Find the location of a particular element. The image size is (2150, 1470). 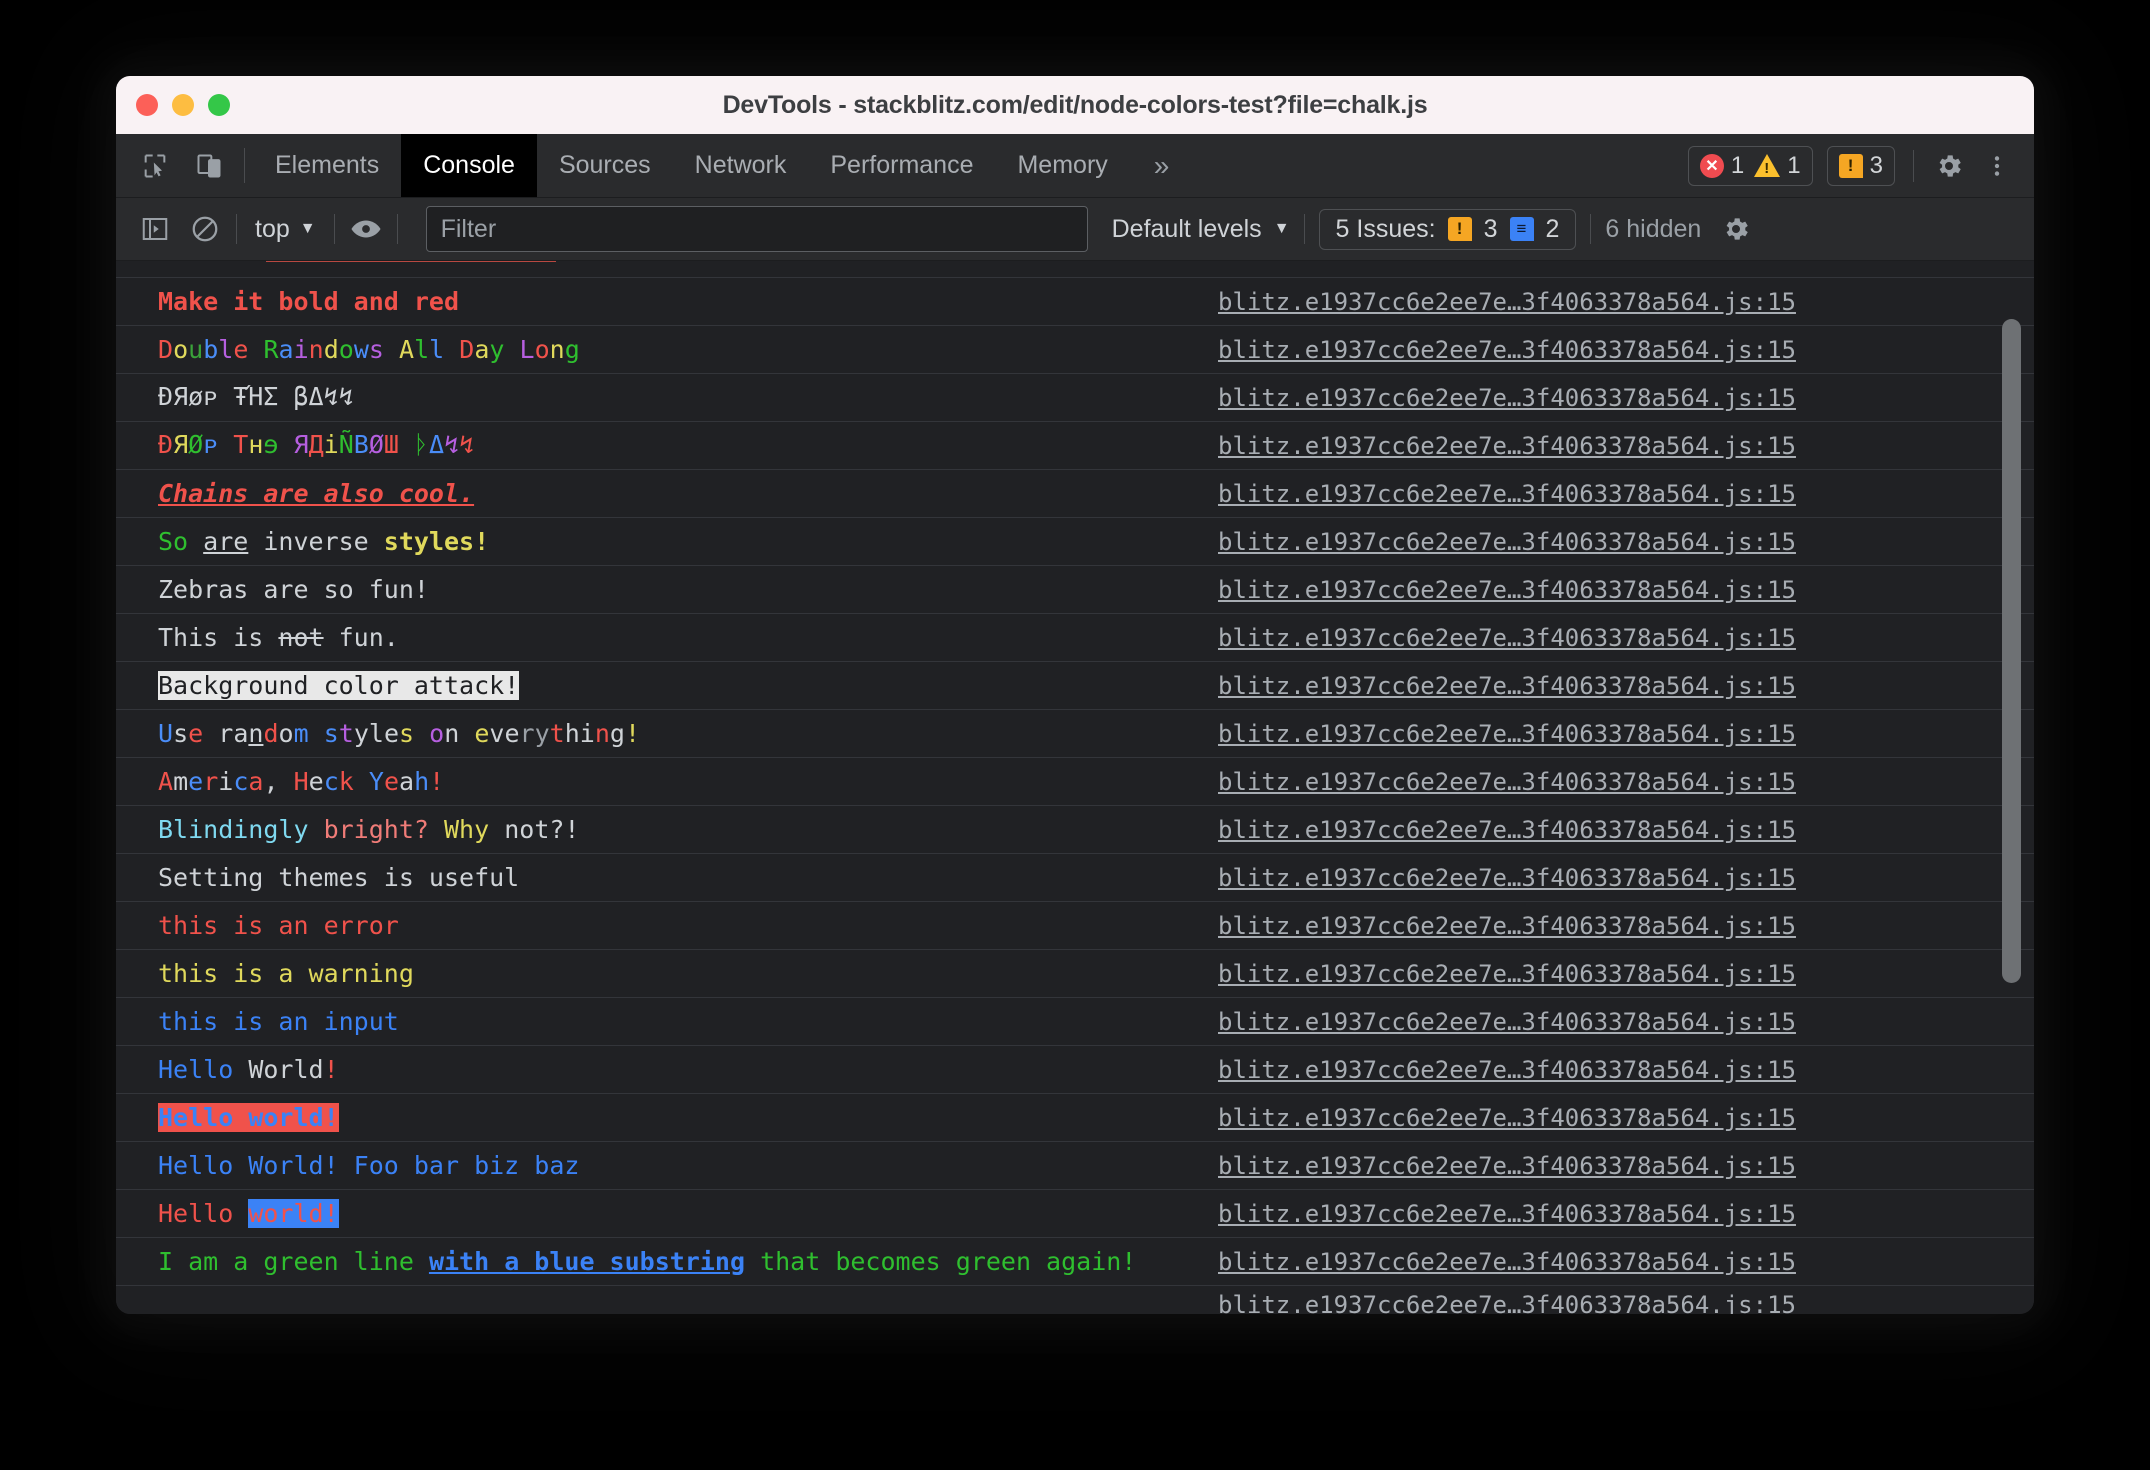

tab-elements: Elements is located at coordinates (327, 165).